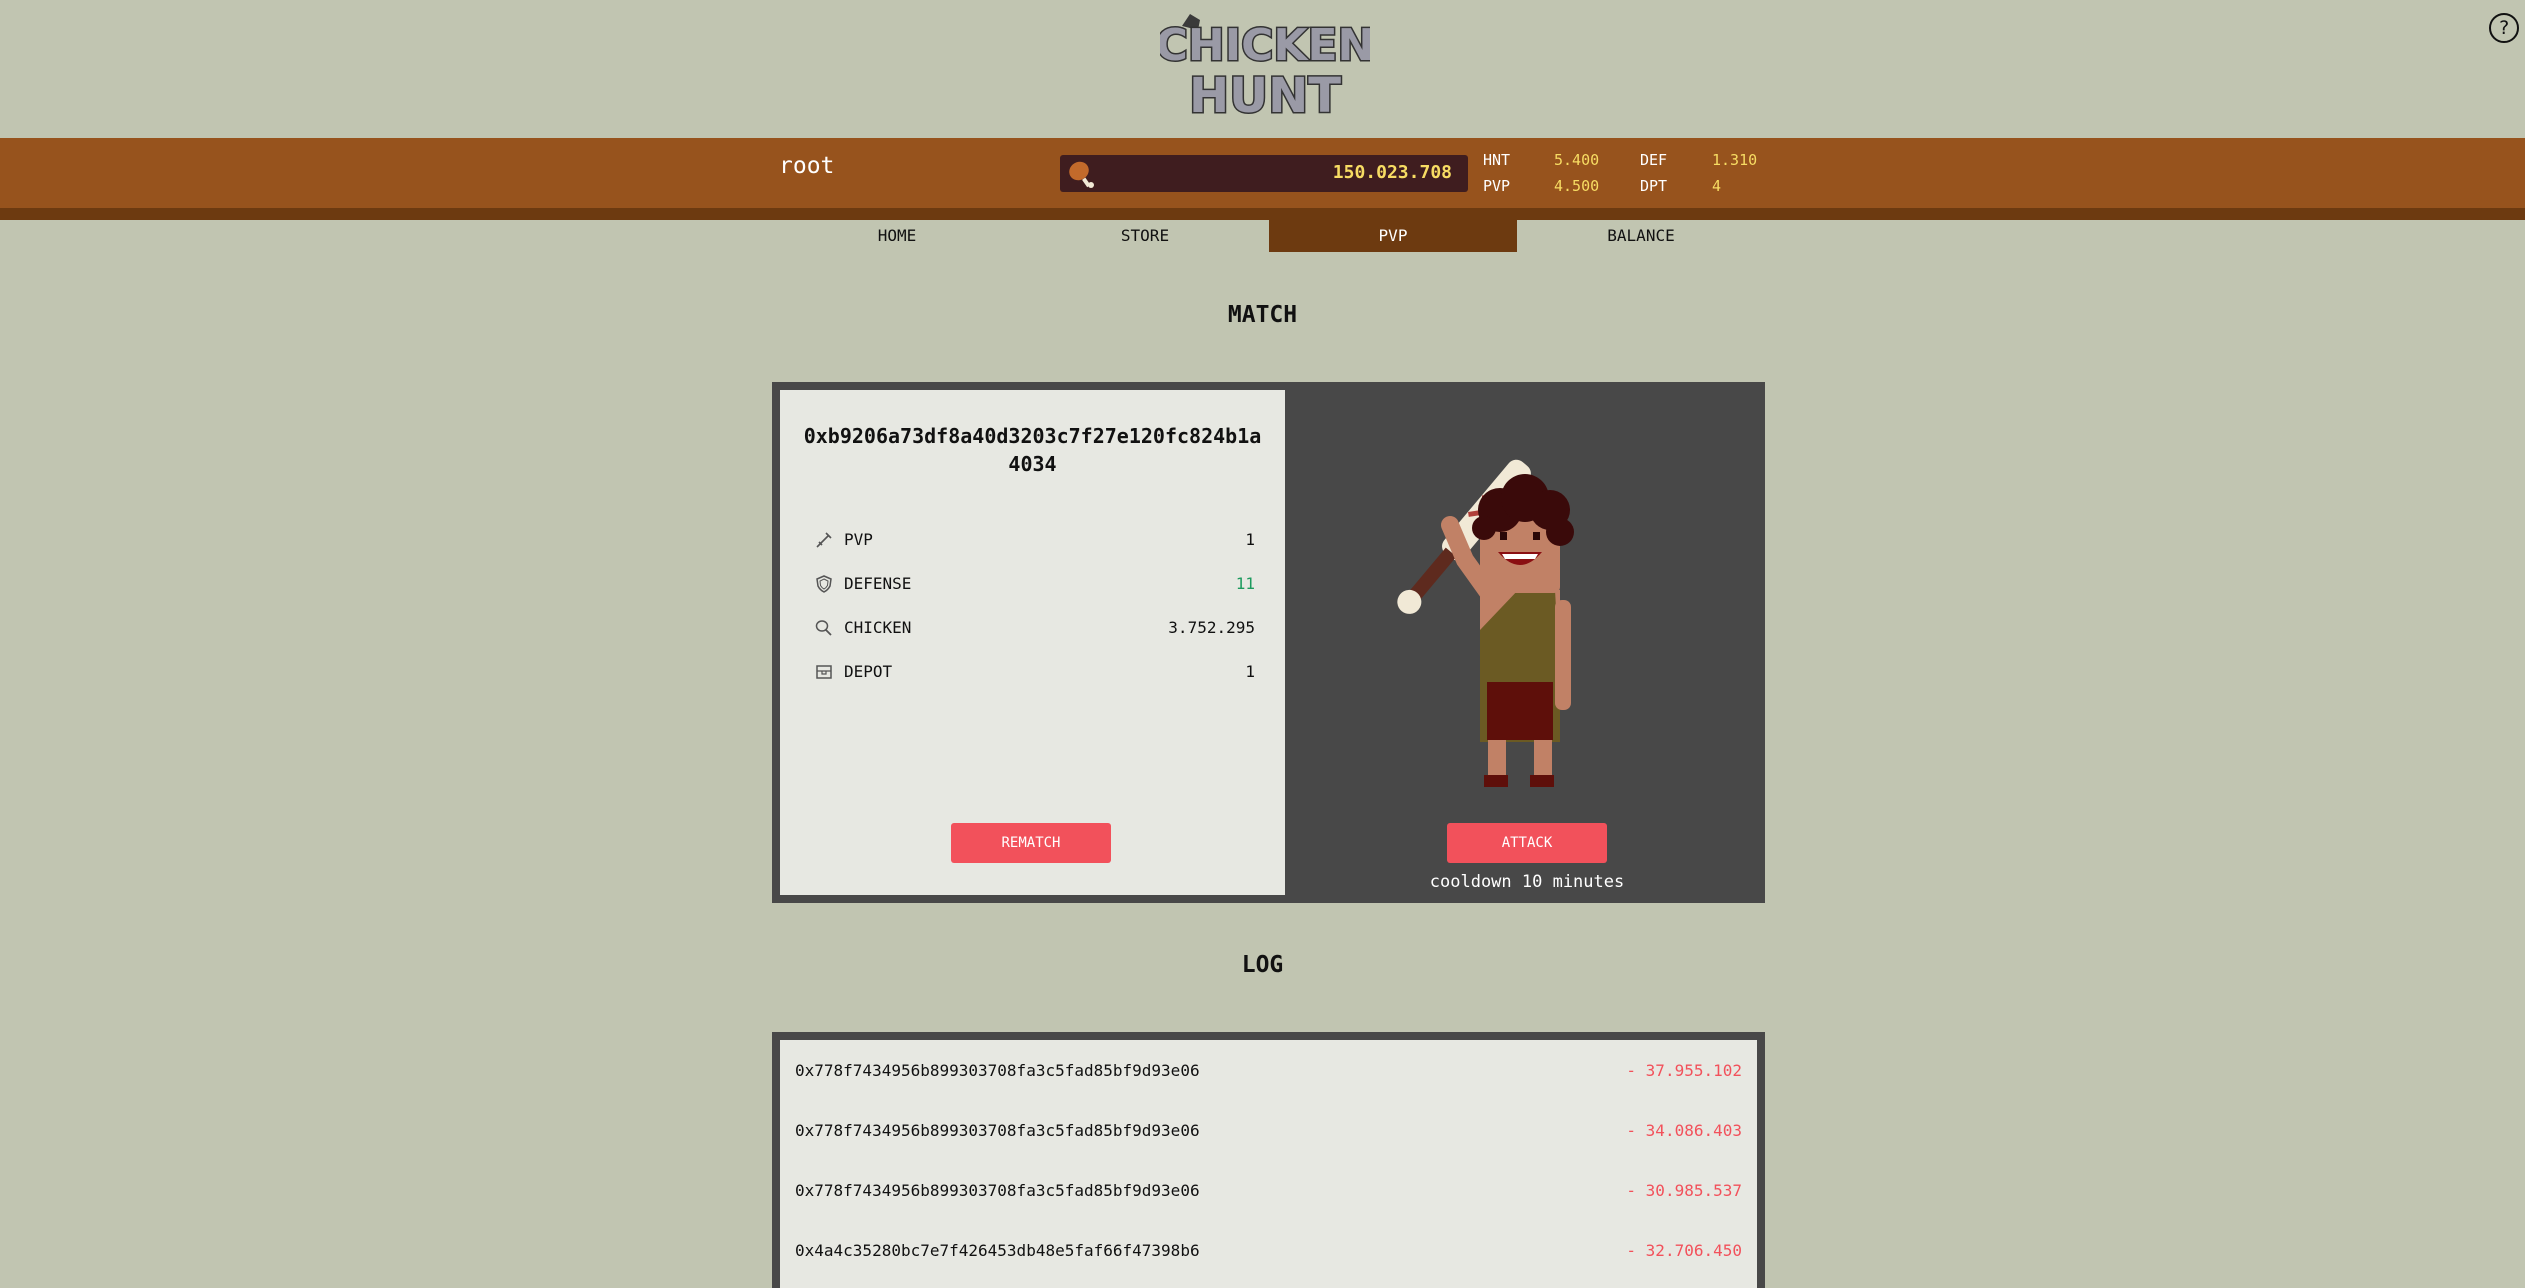 This screenshot has width=2525, height=1288. I want to click on stat-value-dpt: 4, so click(1717, 186).